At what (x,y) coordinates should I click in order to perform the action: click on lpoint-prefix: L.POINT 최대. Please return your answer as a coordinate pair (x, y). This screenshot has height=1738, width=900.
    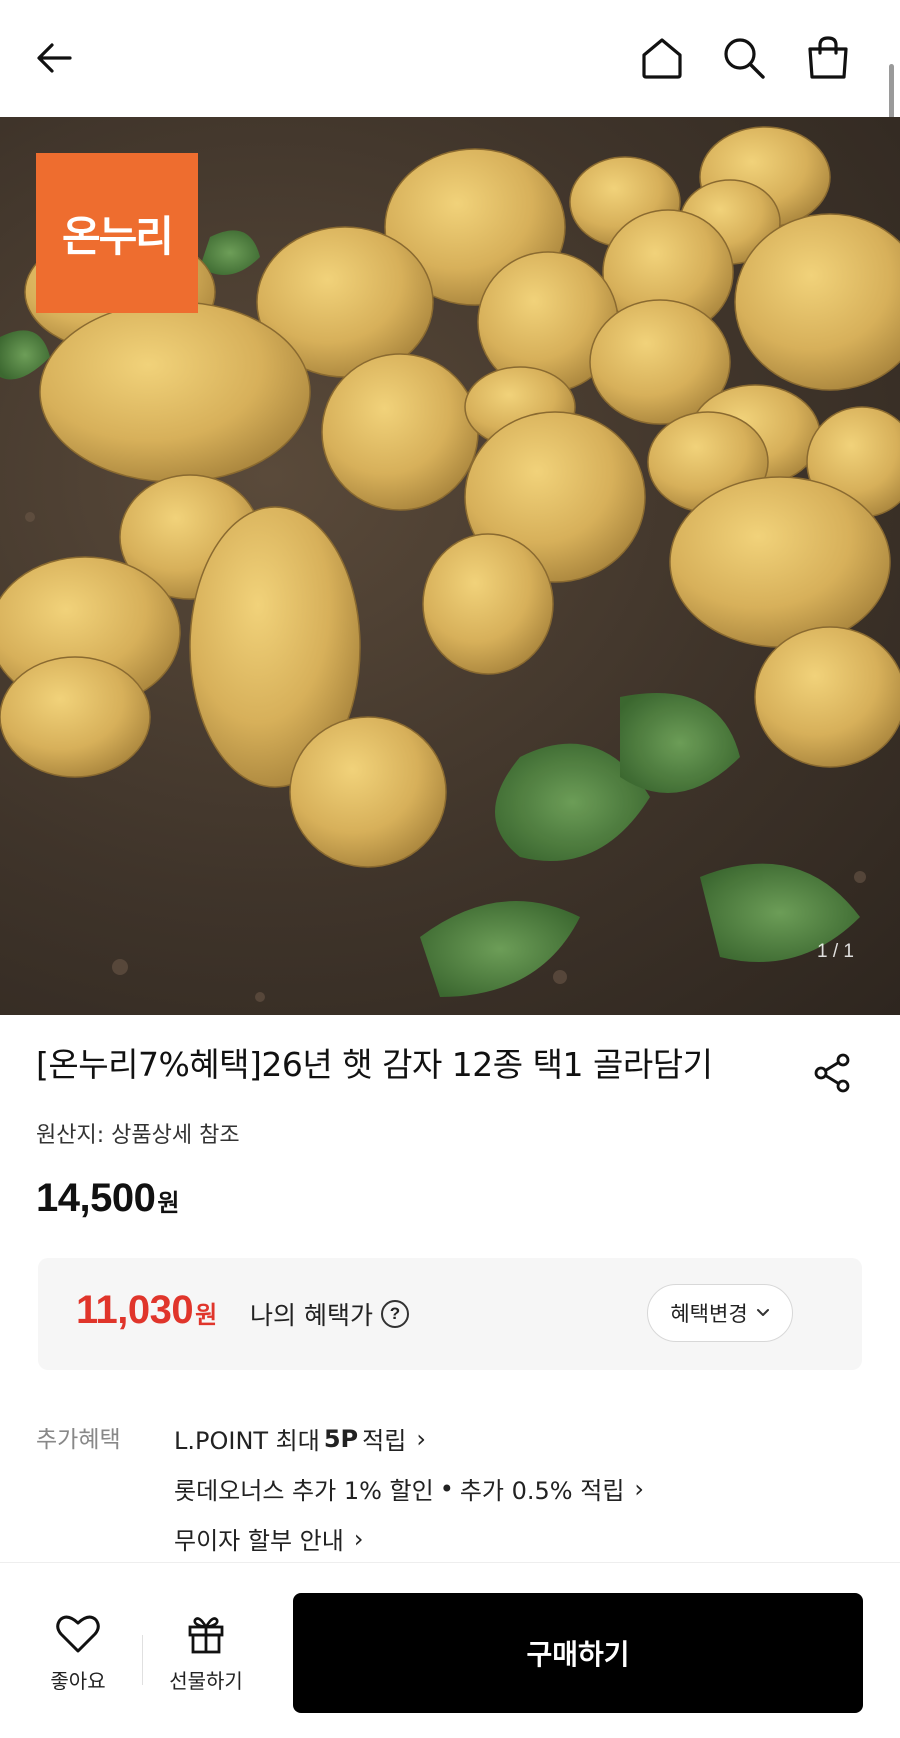
    Looking at the image, I should click on (247, 1441).